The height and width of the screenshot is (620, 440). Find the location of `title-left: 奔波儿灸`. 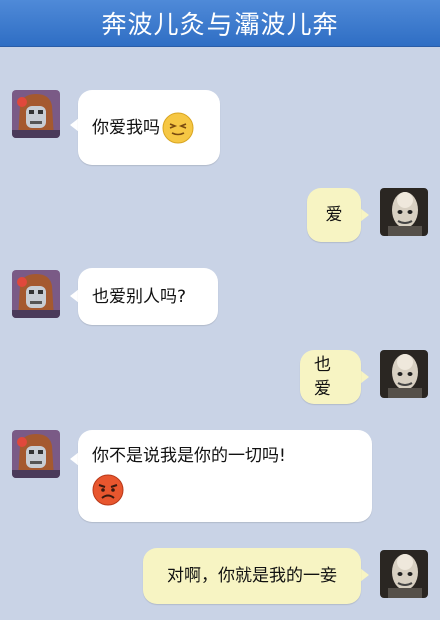

title-left: 奔波儿灸 is located at coordinates (153, 24).